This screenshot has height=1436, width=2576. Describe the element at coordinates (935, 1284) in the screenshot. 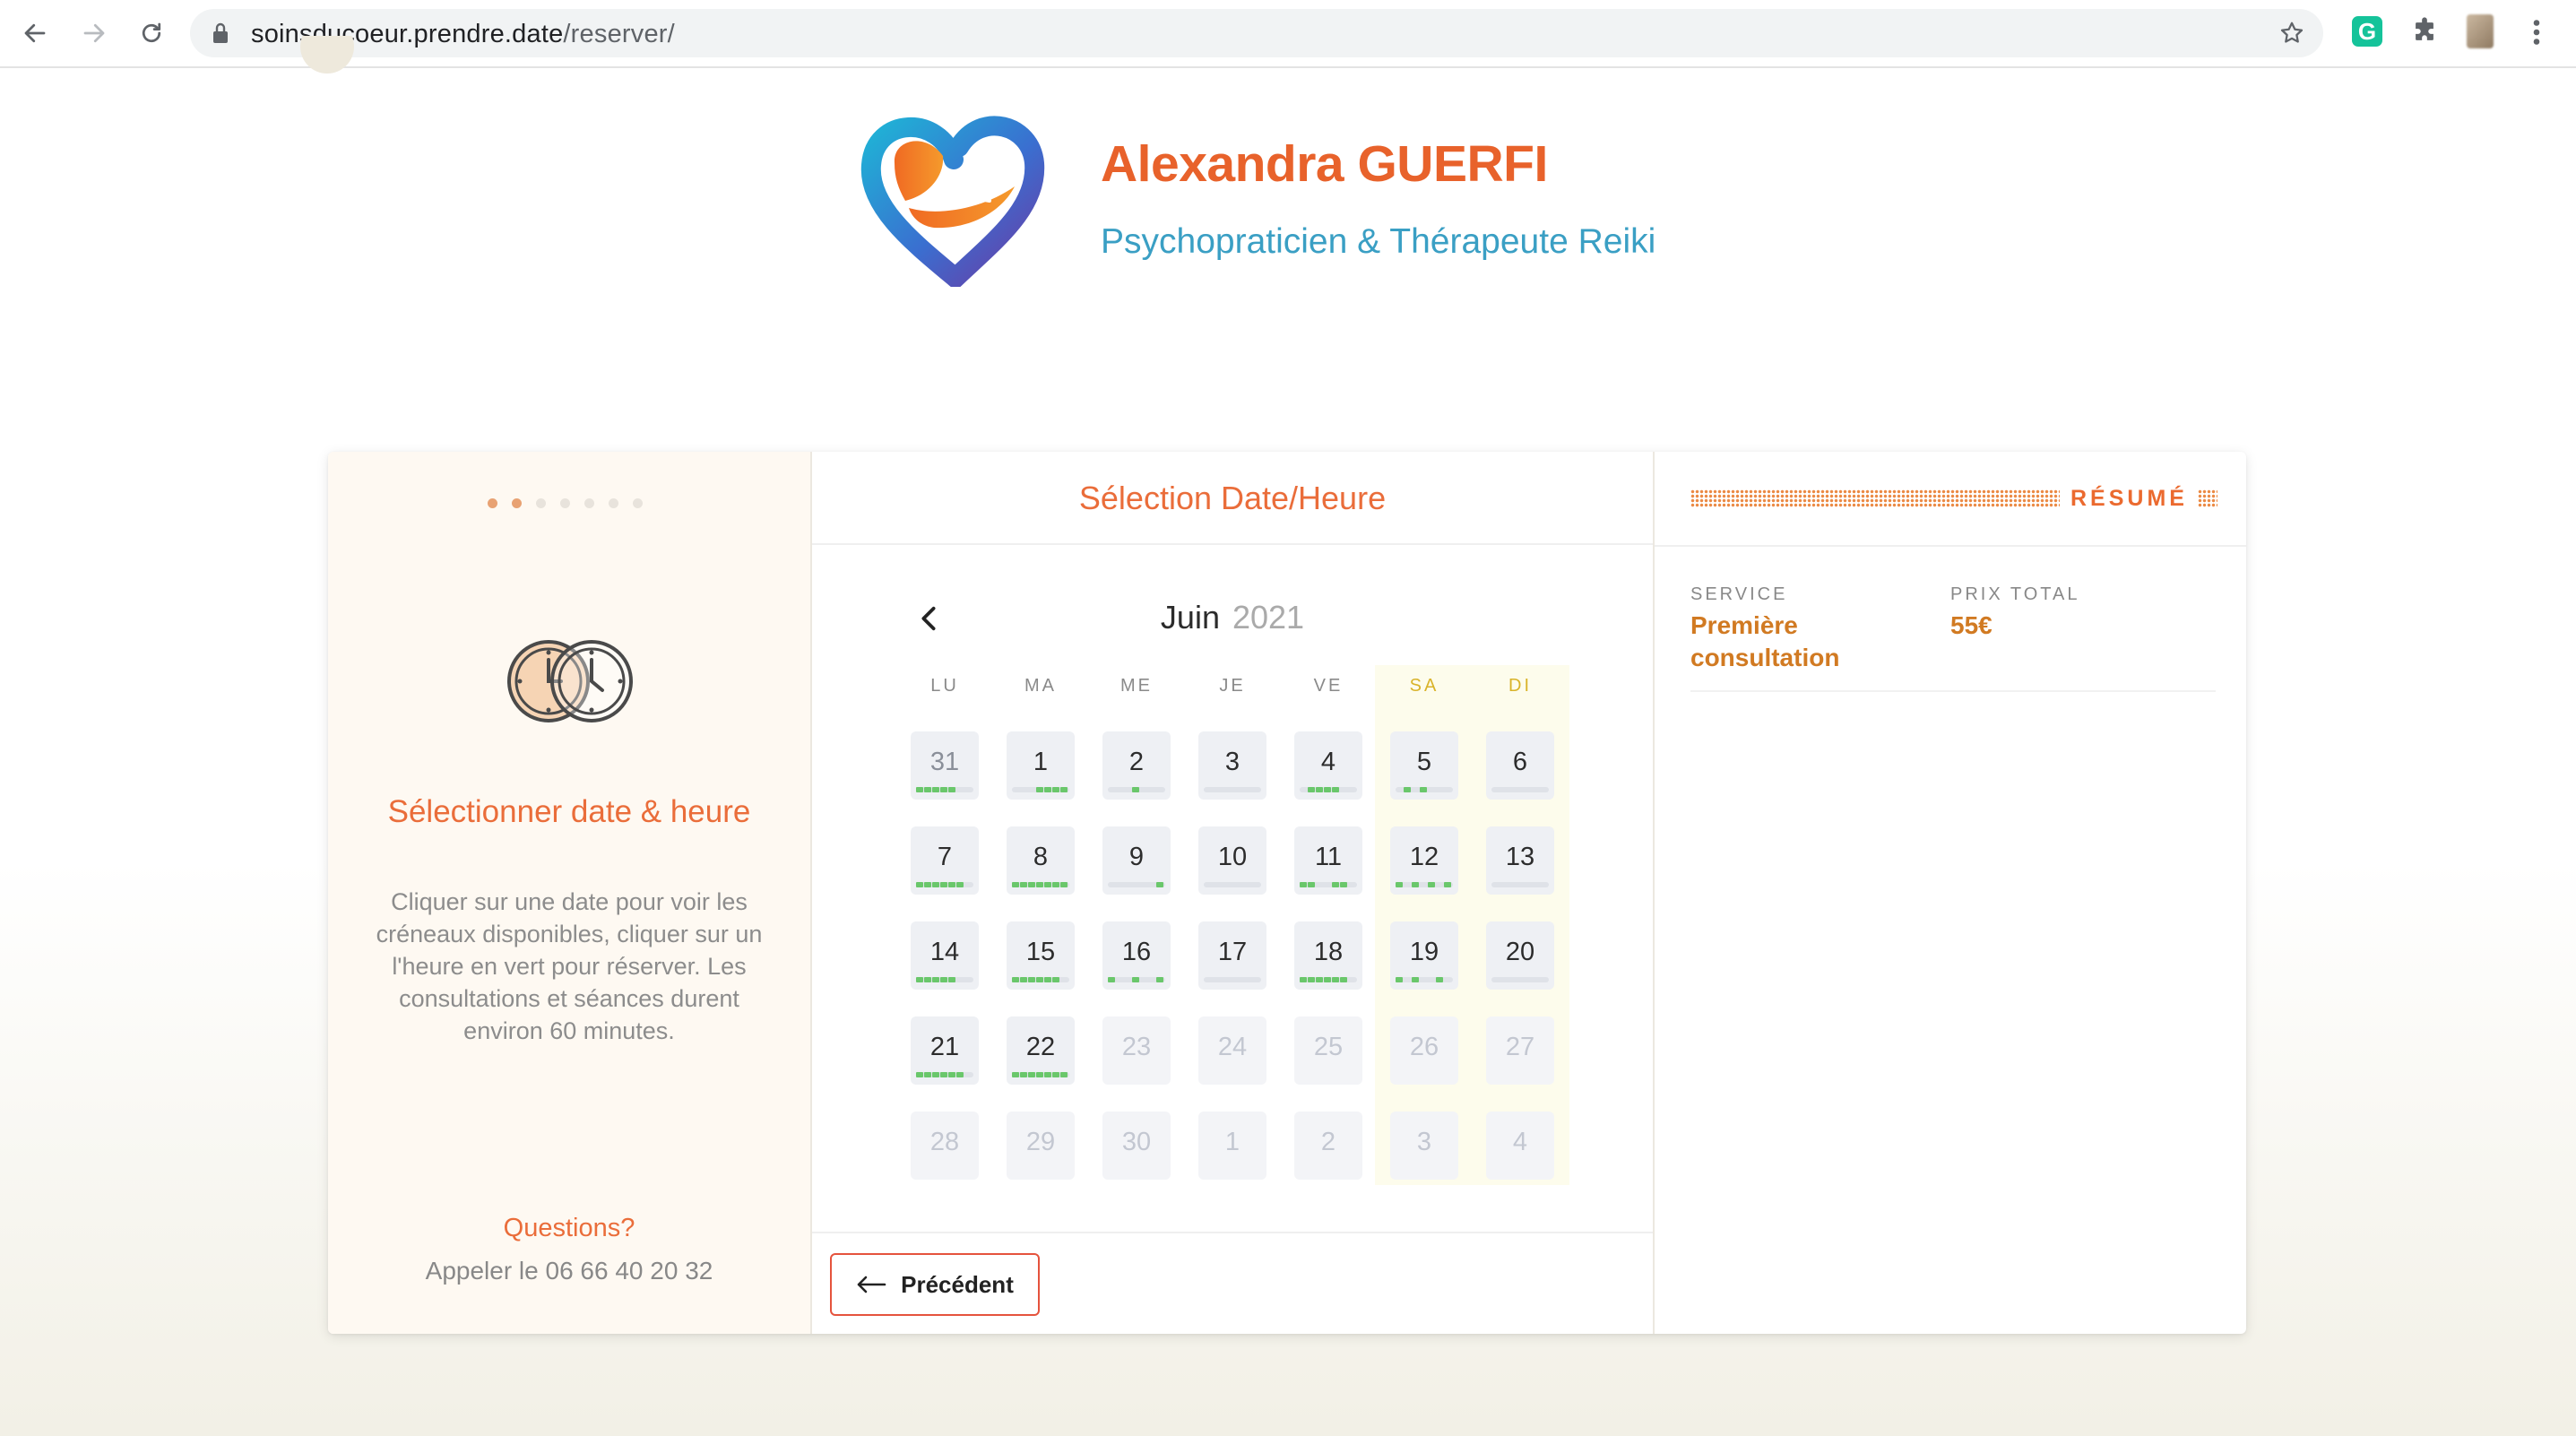

I see `previous-button: Précédent` at that location.